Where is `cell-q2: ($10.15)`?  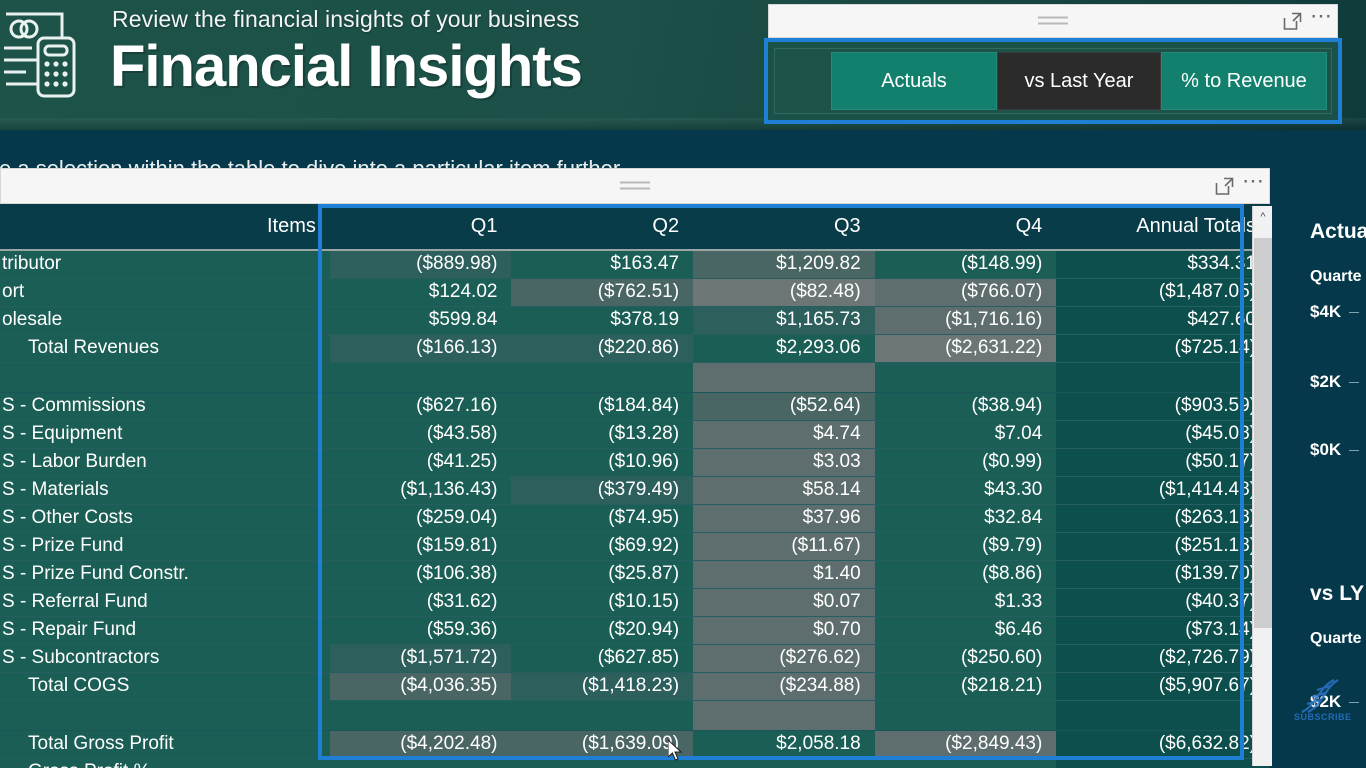 cell-q2: ($10.15) is located at coordinates (602, 602).